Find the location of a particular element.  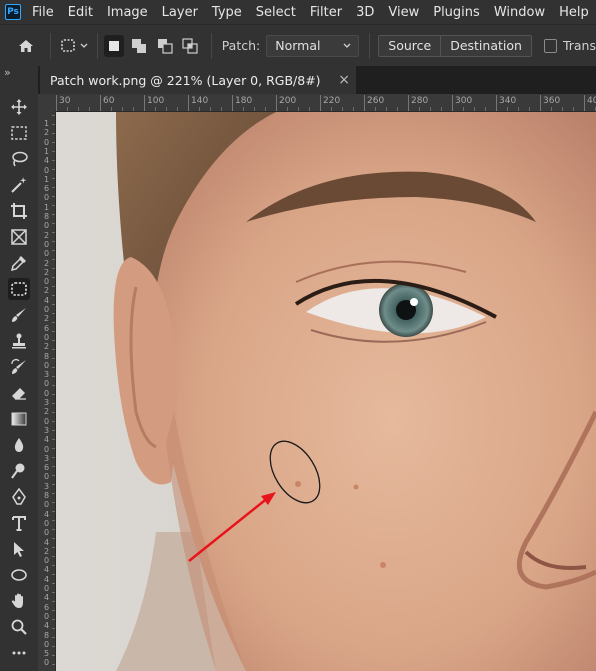

chevron-down-icon is located at coordinates (84, 45).